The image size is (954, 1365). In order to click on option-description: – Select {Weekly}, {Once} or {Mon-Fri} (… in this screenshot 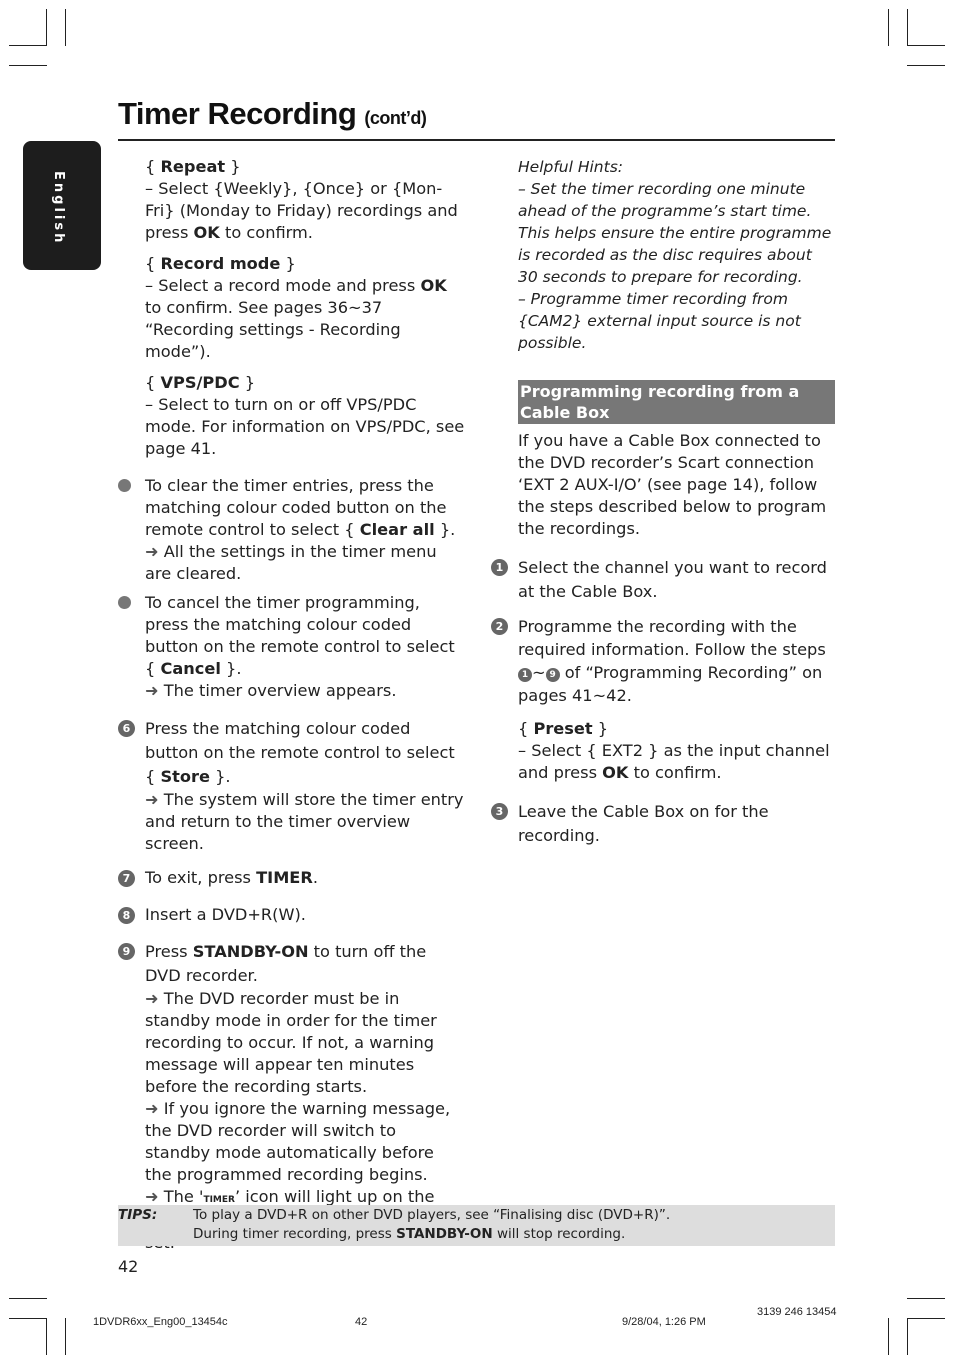, I will do `click(301, 210)`.